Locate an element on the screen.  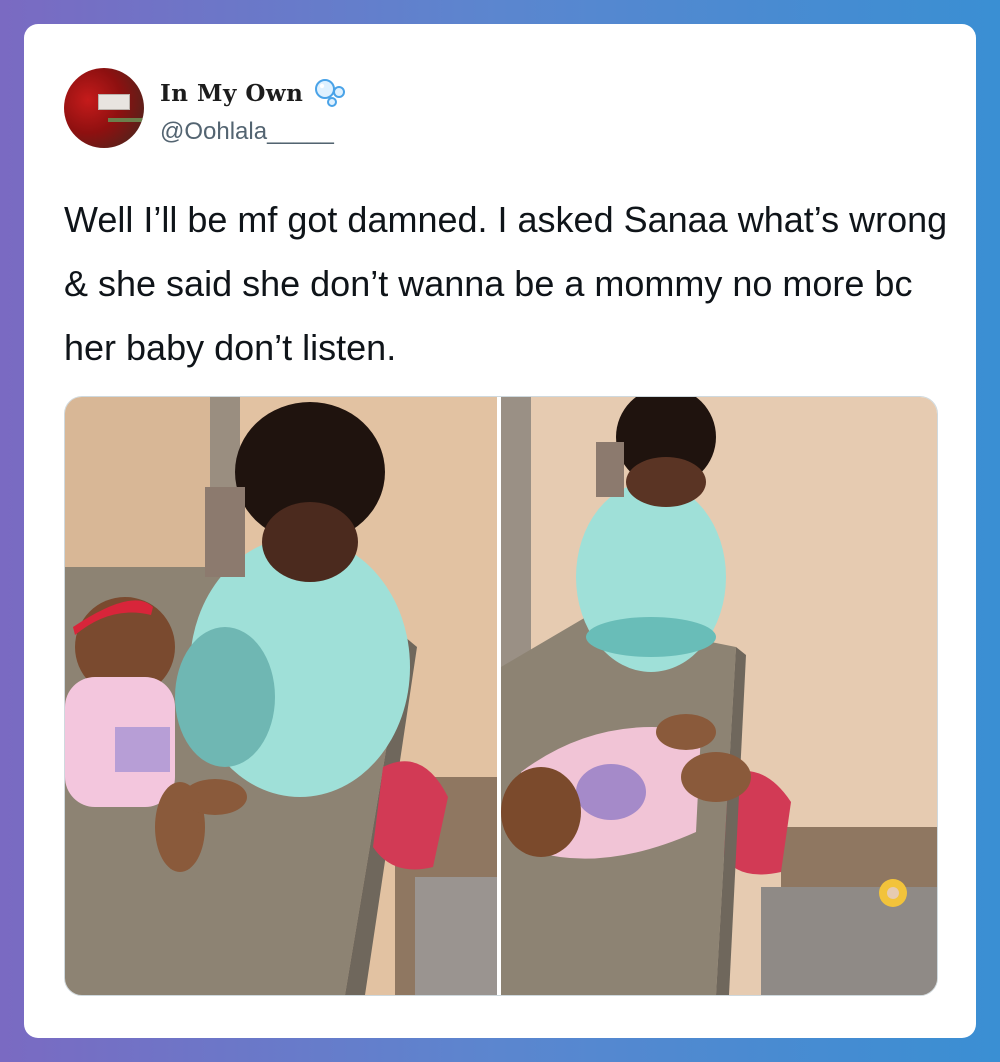
name-row: In My Own is located at coordinates (254, 93).